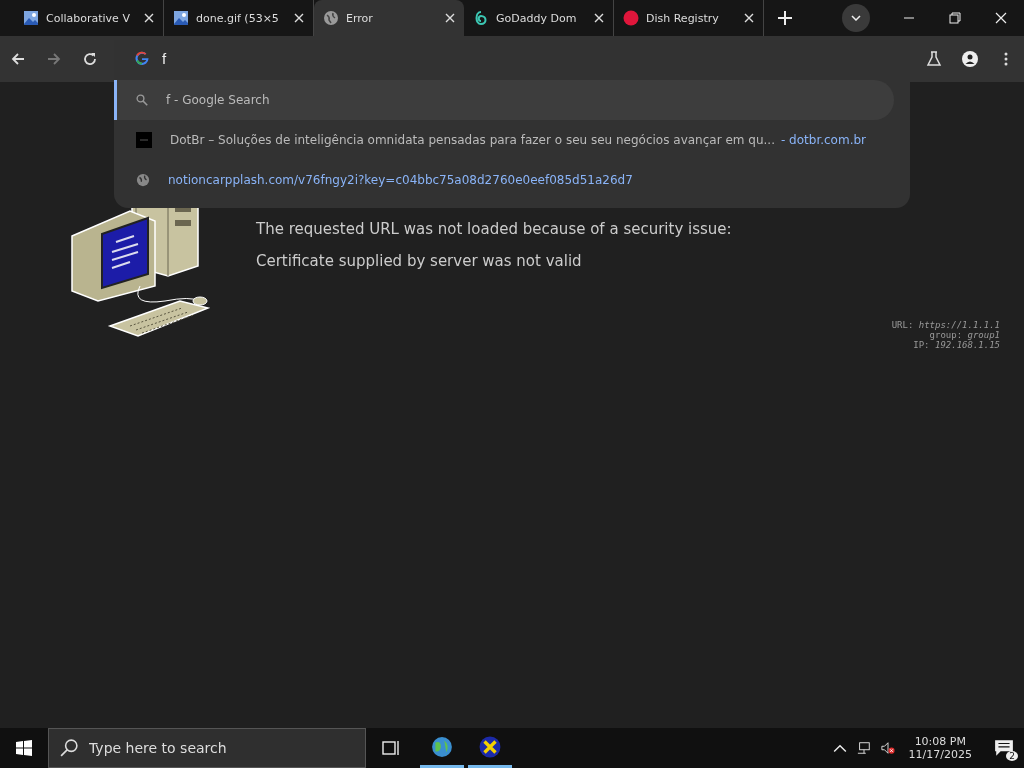  I want to click on message-icon, so click(1004, 748).